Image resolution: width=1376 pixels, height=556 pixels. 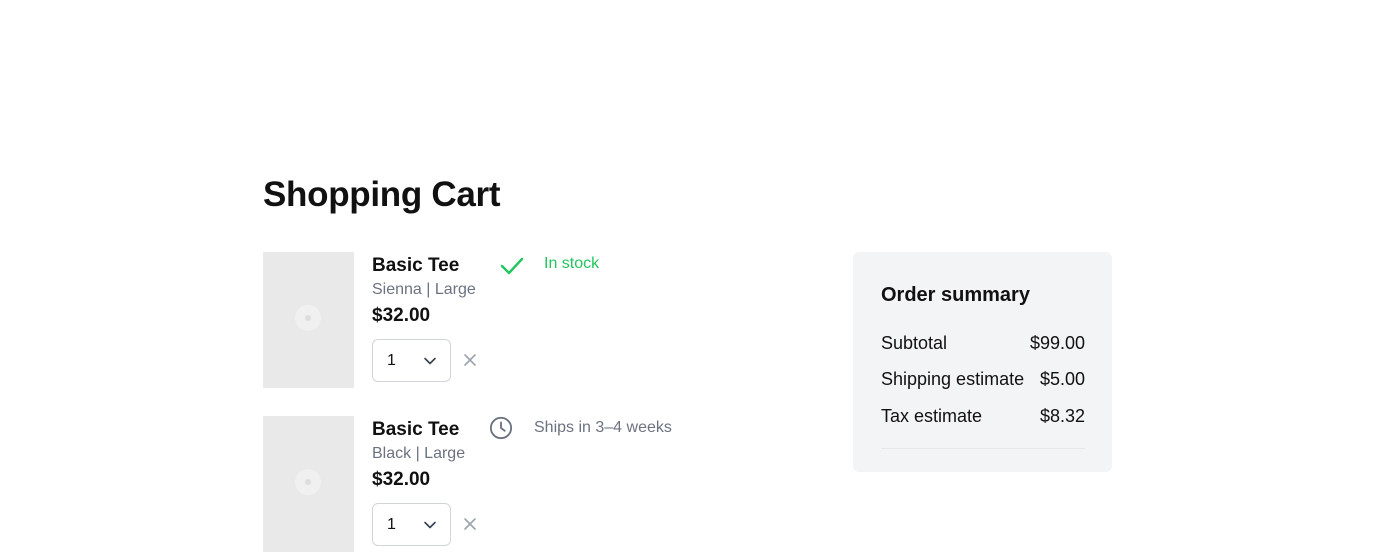 I want to click on shipping-value: $5.00, so click(x=1062, y=379).